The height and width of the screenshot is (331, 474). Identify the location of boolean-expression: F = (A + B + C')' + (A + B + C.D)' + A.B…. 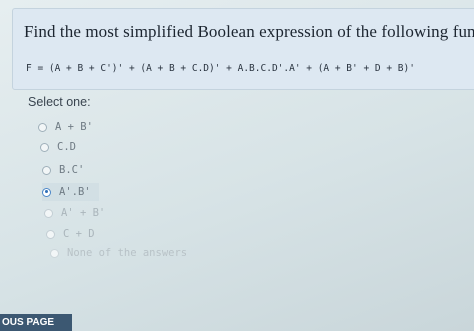
(220, 68).